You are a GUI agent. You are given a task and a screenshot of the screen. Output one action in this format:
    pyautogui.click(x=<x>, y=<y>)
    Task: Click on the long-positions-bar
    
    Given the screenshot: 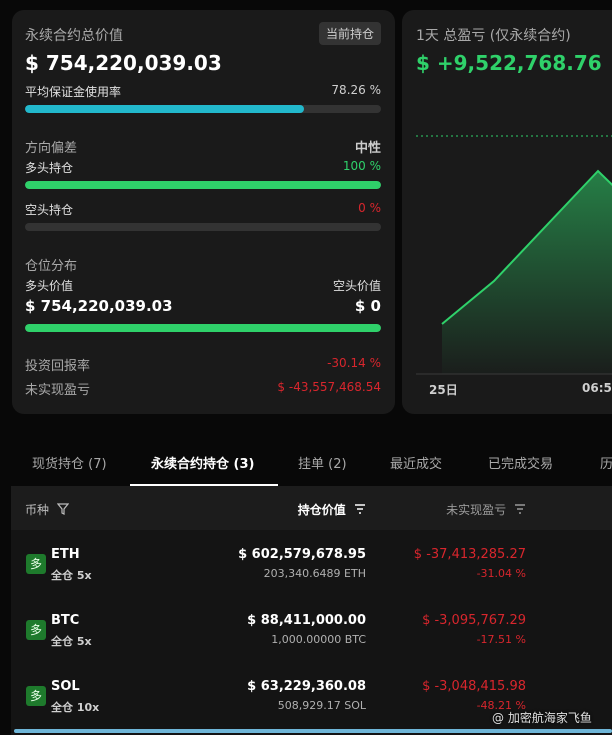 What is the action you would take?
    pyautogui.click(x=203, y=185)
    